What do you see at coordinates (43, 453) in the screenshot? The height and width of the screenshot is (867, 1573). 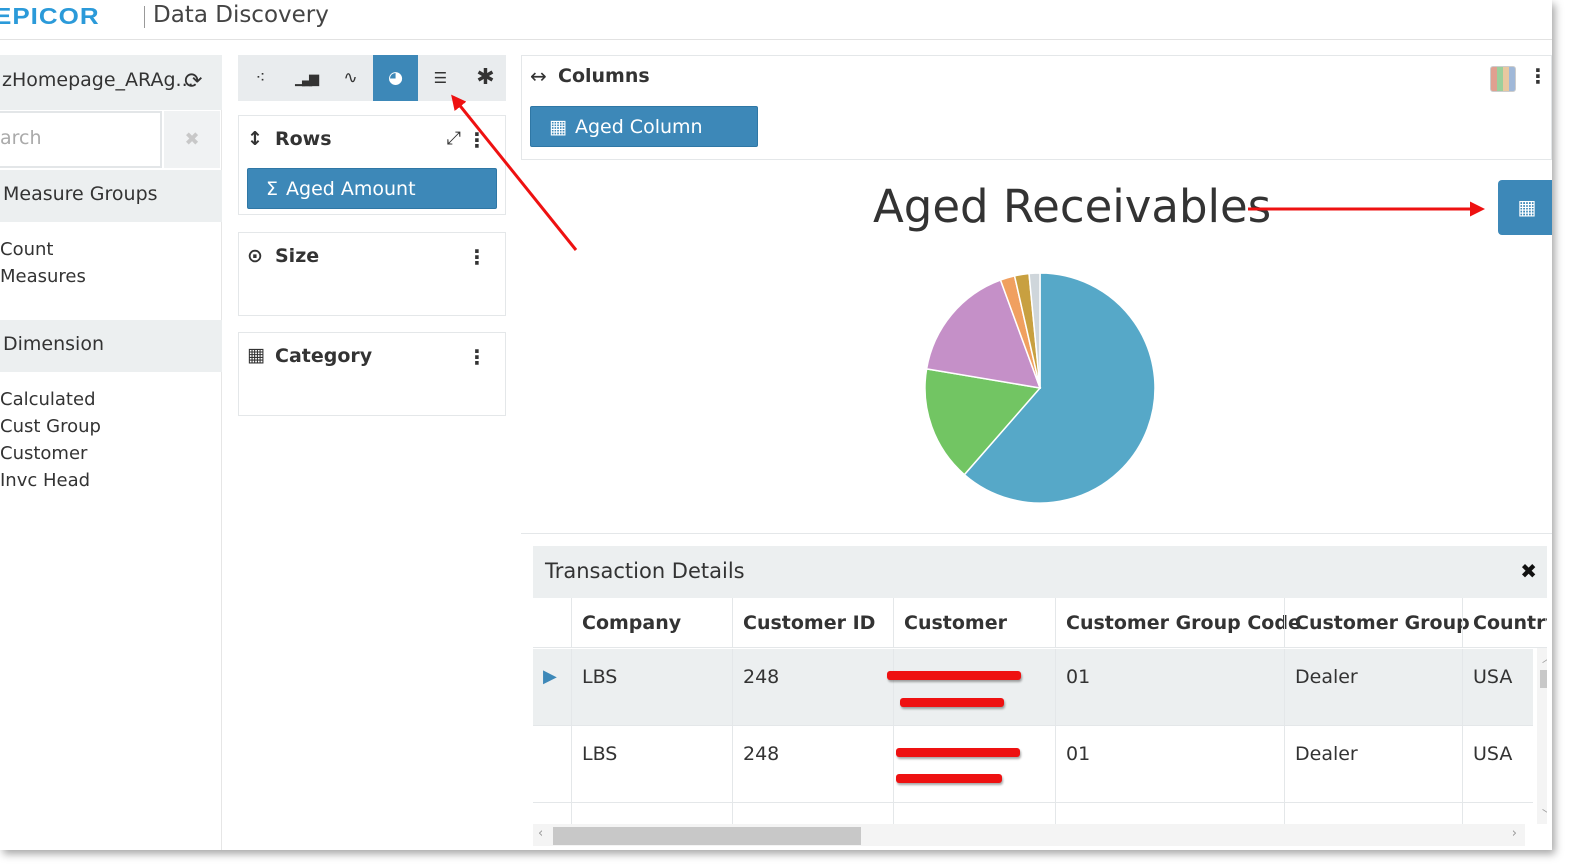 I see `tree-item-customer: Customer` at bounding box center [43, 453].